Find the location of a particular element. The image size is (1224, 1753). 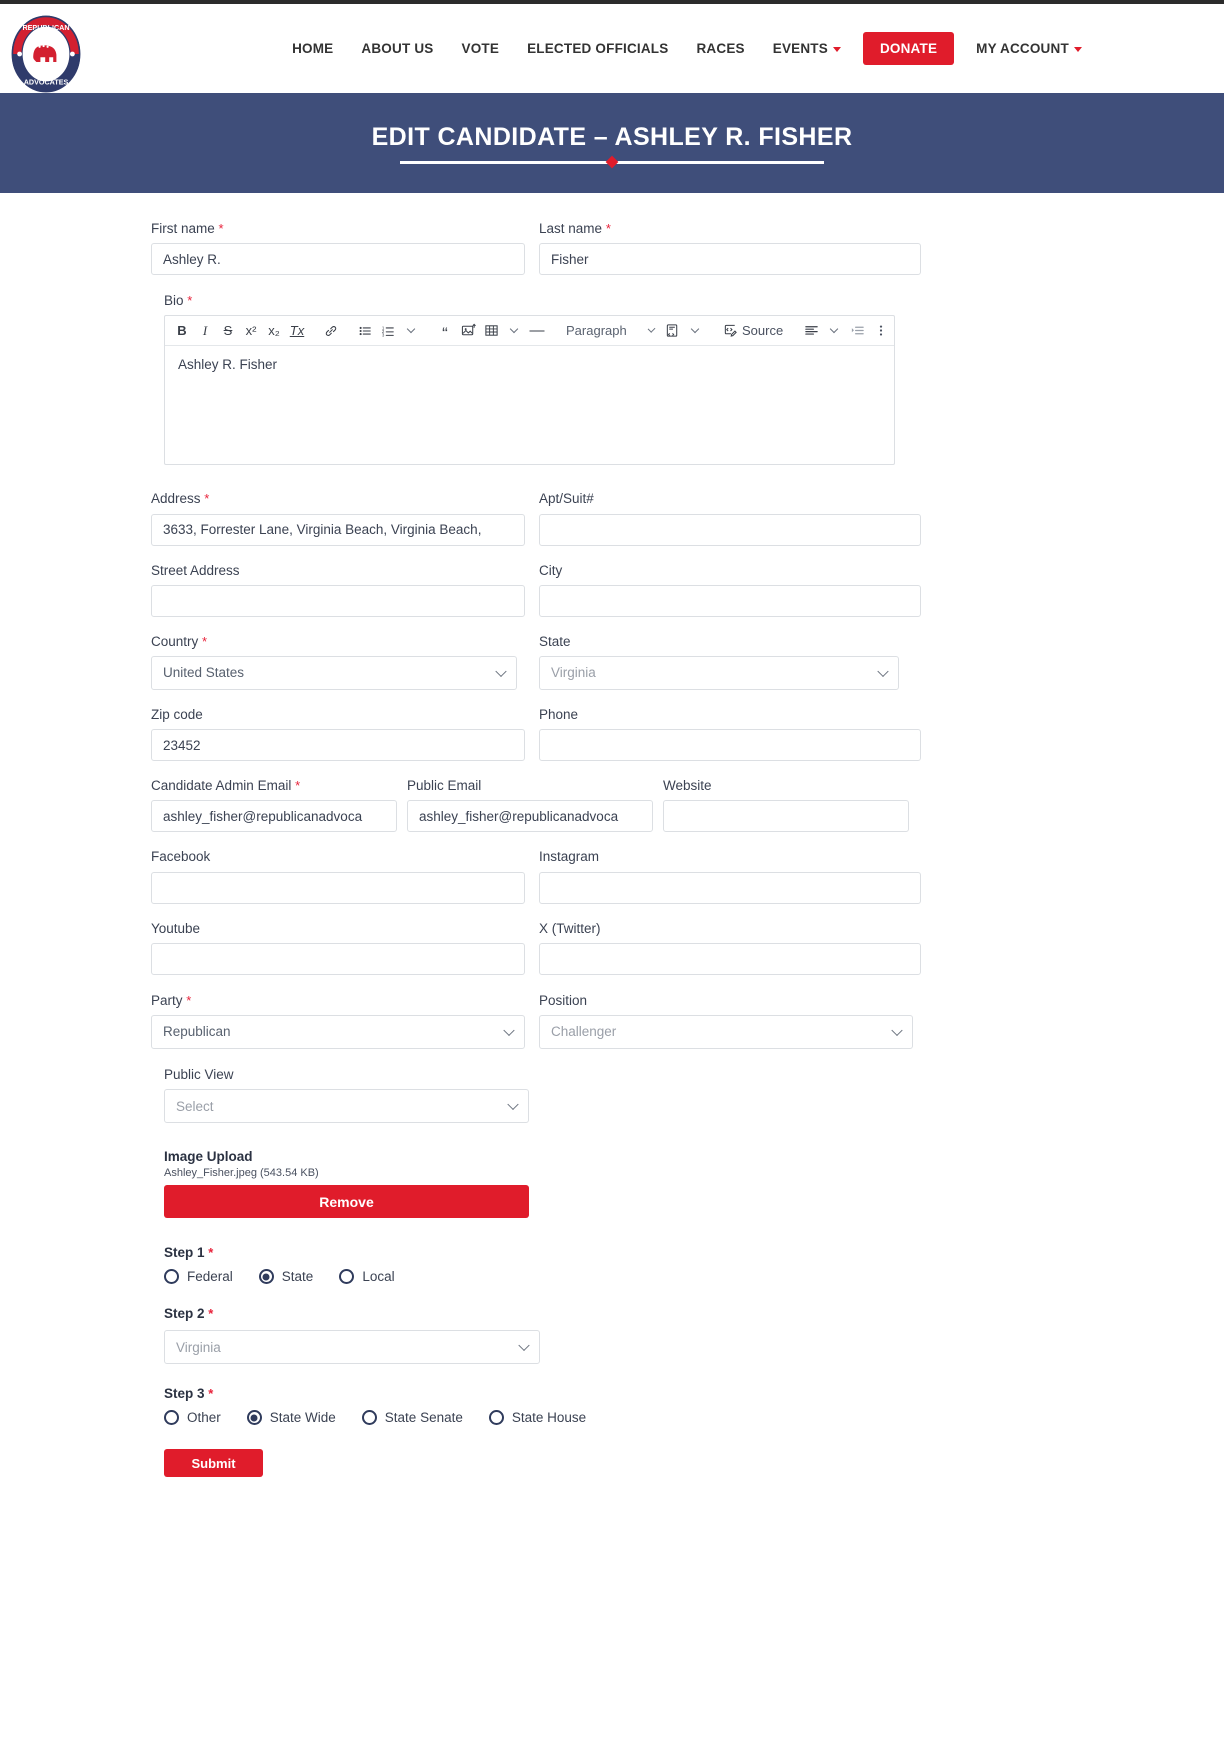

street-address-input is located at coordinates (338, 600).